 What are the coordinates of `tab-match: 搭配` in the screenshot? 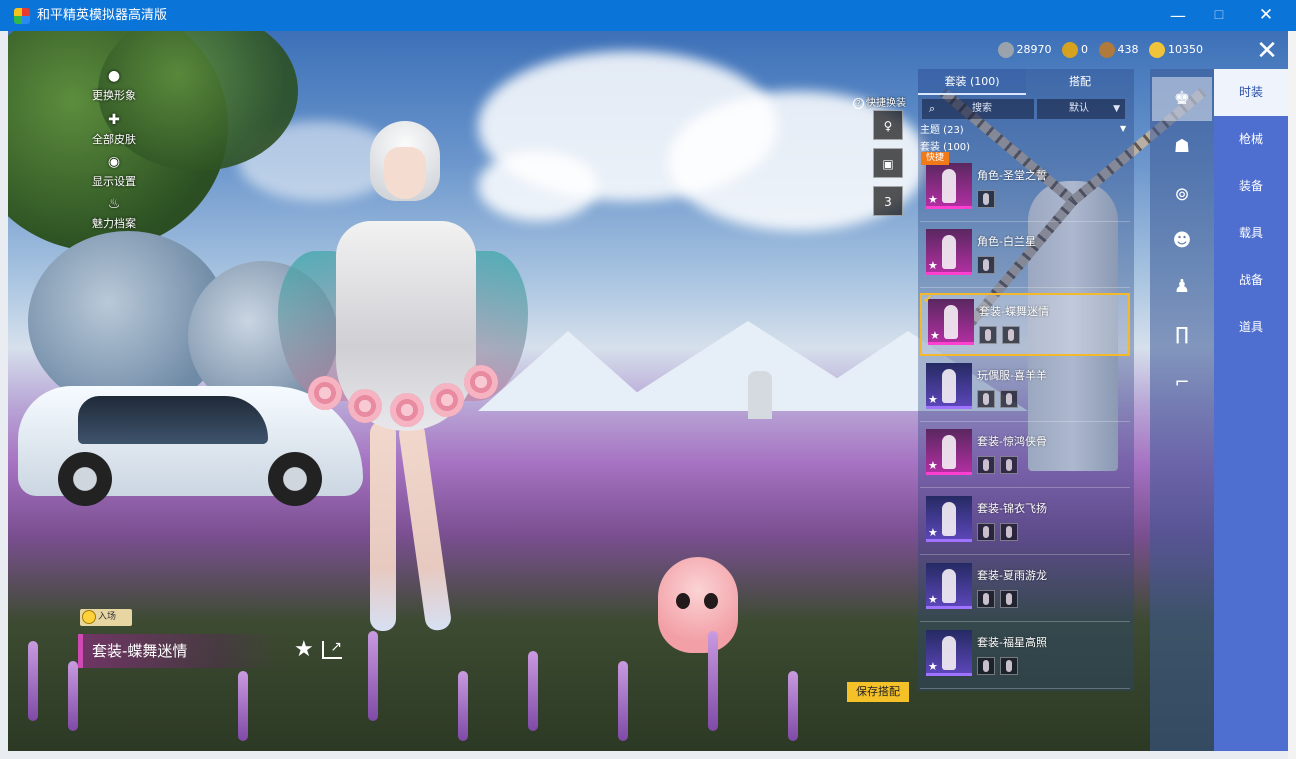 It's located at (1080, 82).